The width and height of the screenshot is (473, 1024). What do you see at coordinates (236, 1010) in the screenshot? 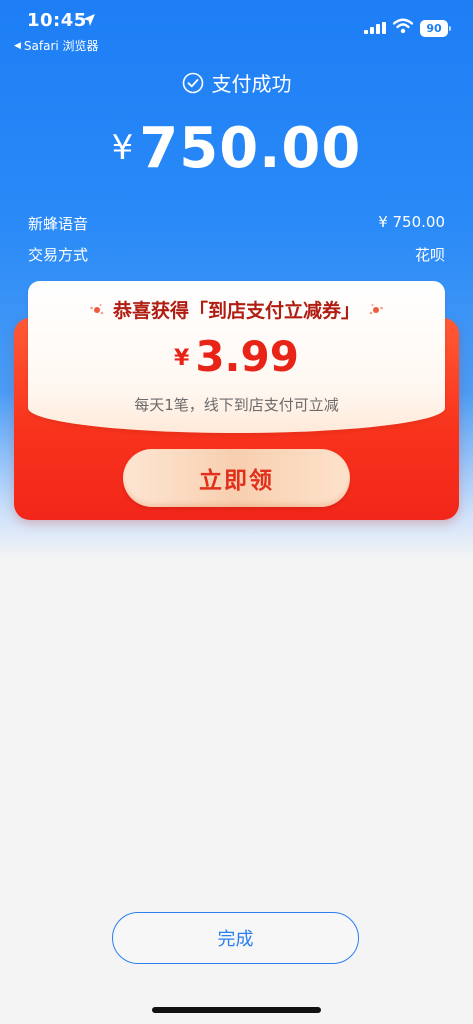
I see `home-indicator` at bounding box center [236, 1010].